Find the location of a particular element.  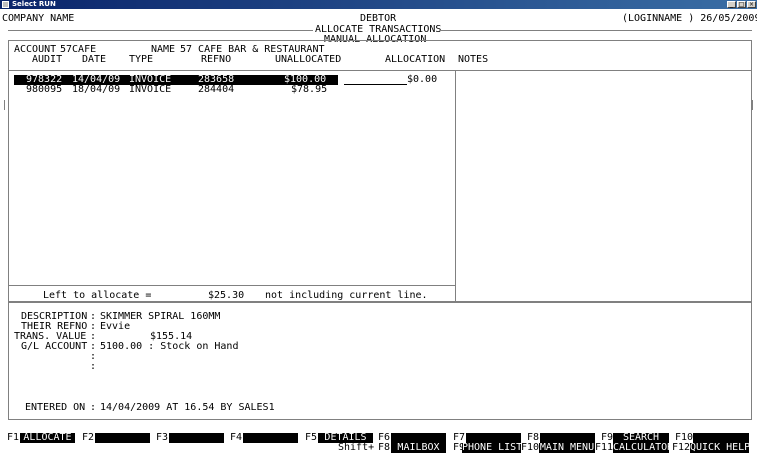

left-to-allocate-value: $25.30 is located at coordinates (226, 295).